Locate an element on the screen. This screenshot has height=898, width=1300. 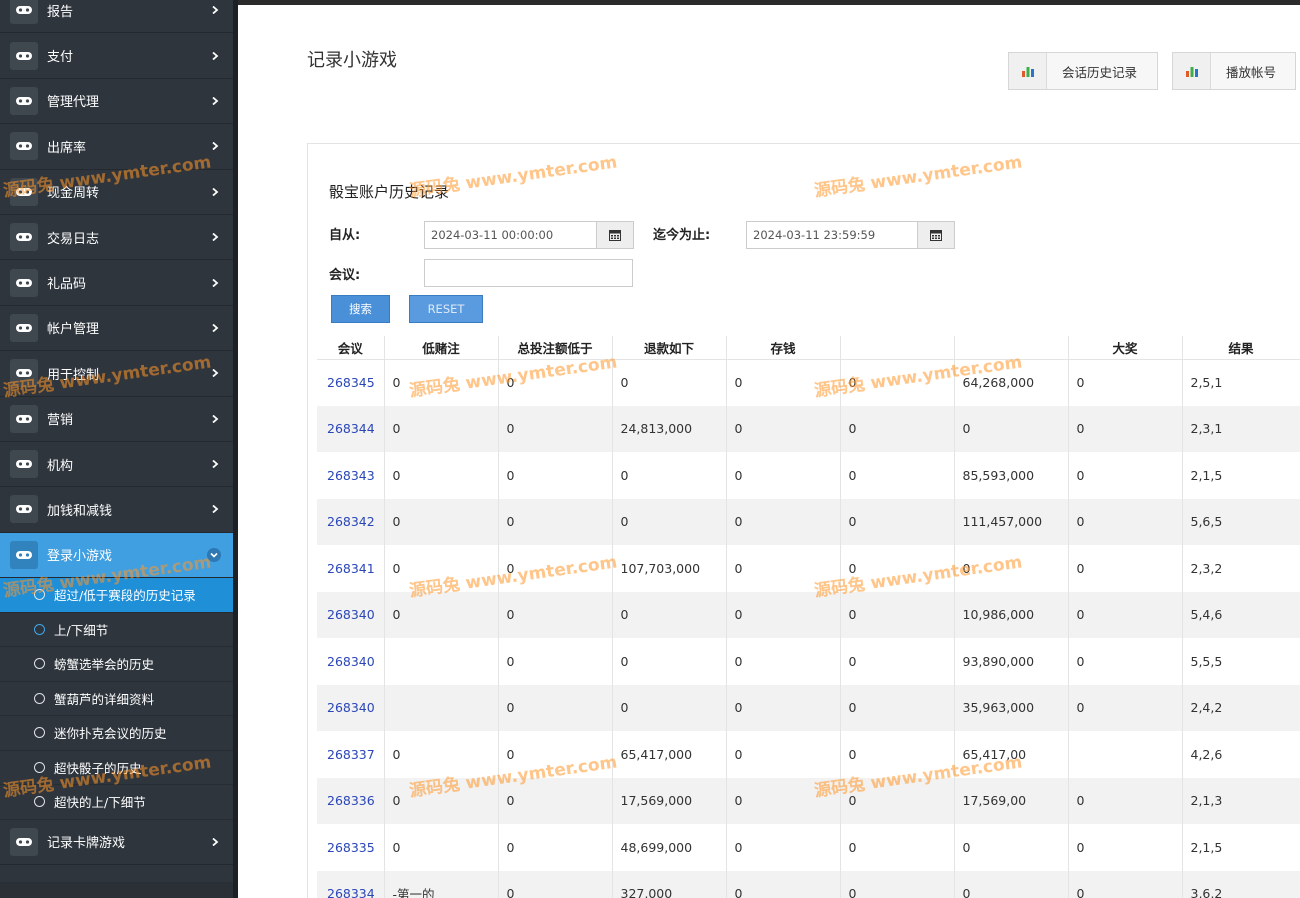
search-button: 搜索 is located at coordinates (360, 309).